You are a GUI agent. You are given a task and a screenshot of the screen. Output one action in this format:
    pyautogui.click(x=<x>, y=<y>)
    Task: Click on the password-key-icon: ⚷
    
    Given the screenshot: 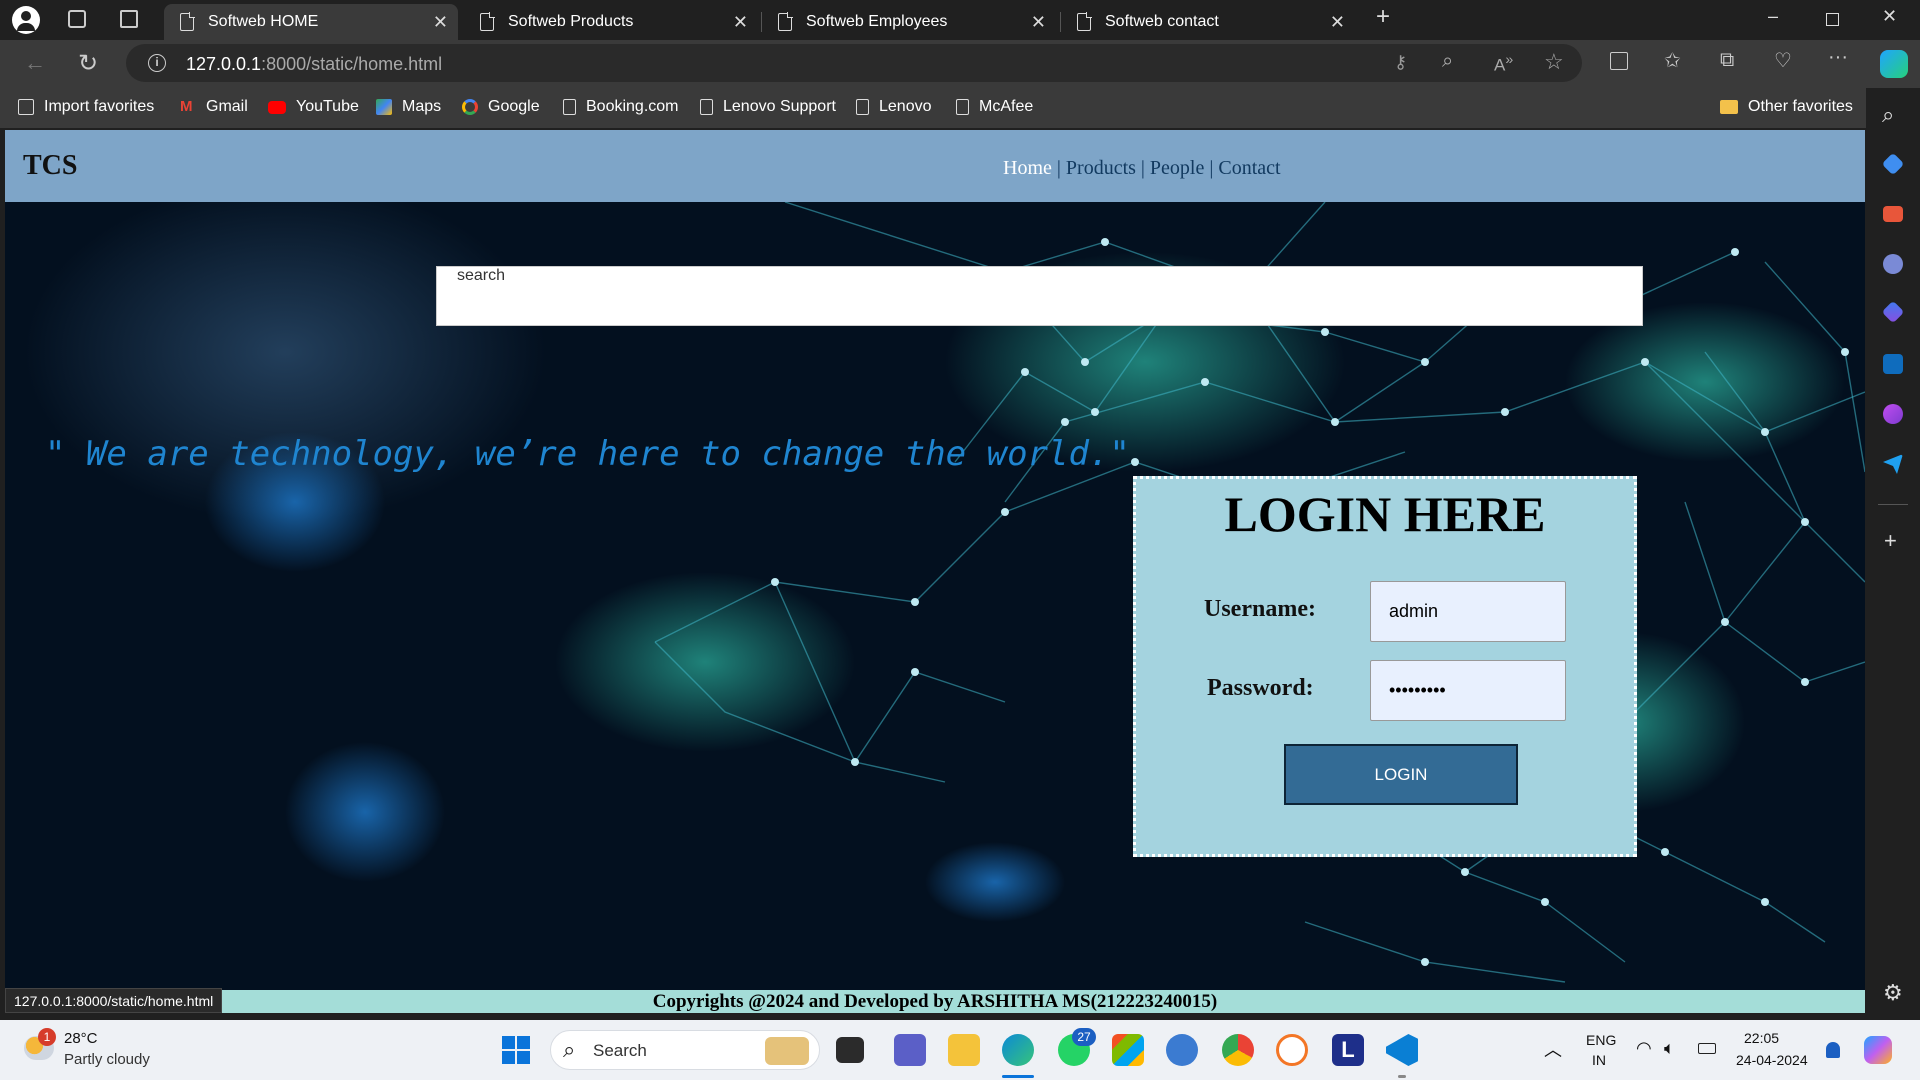 What is the action you would take?
    pyautogui.click(x=1400, y=62)
    